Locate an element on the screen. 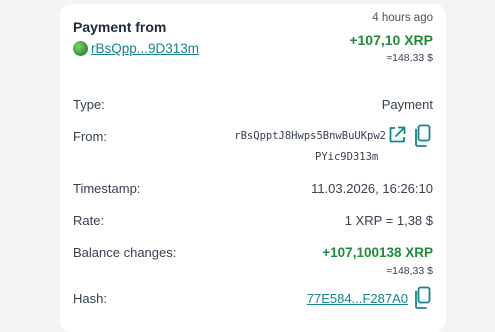 This screenshot has width=495, height=332. balance-change-fiat: ≈148,33 $ is located at coordinates (409, 271).